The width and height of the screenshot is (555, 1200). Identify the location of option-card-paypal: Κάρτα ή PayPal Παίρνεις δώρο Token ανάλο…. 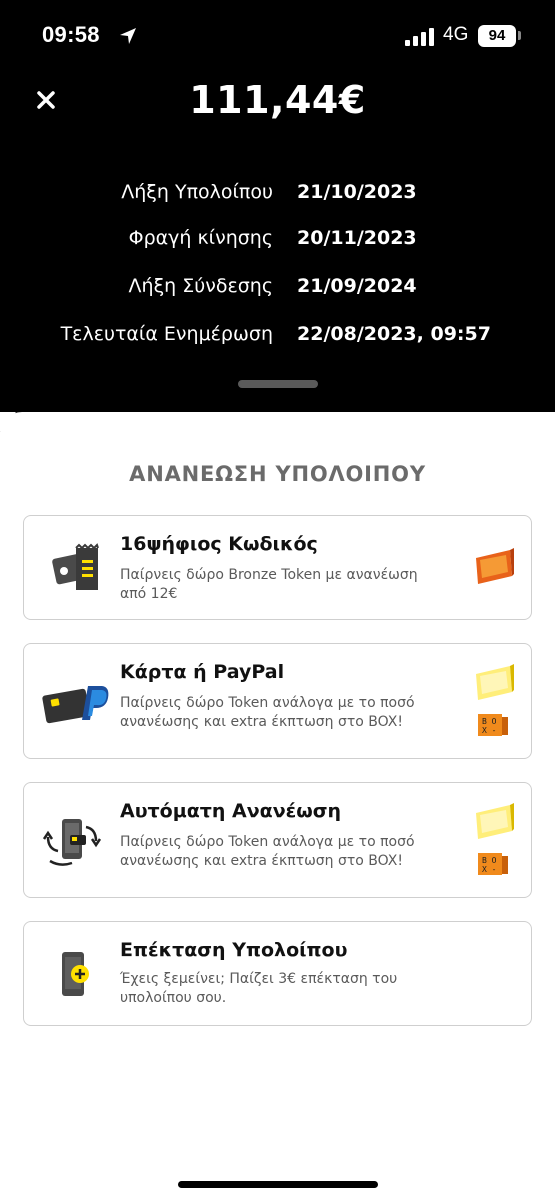
(277, 701).